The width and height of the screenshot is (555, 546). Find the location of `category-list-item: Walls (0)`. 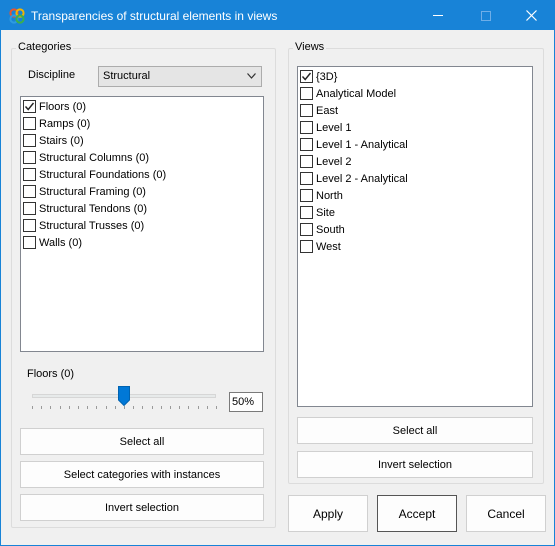

category-list-item: Walls (0) is located at coordinates (52, 242).